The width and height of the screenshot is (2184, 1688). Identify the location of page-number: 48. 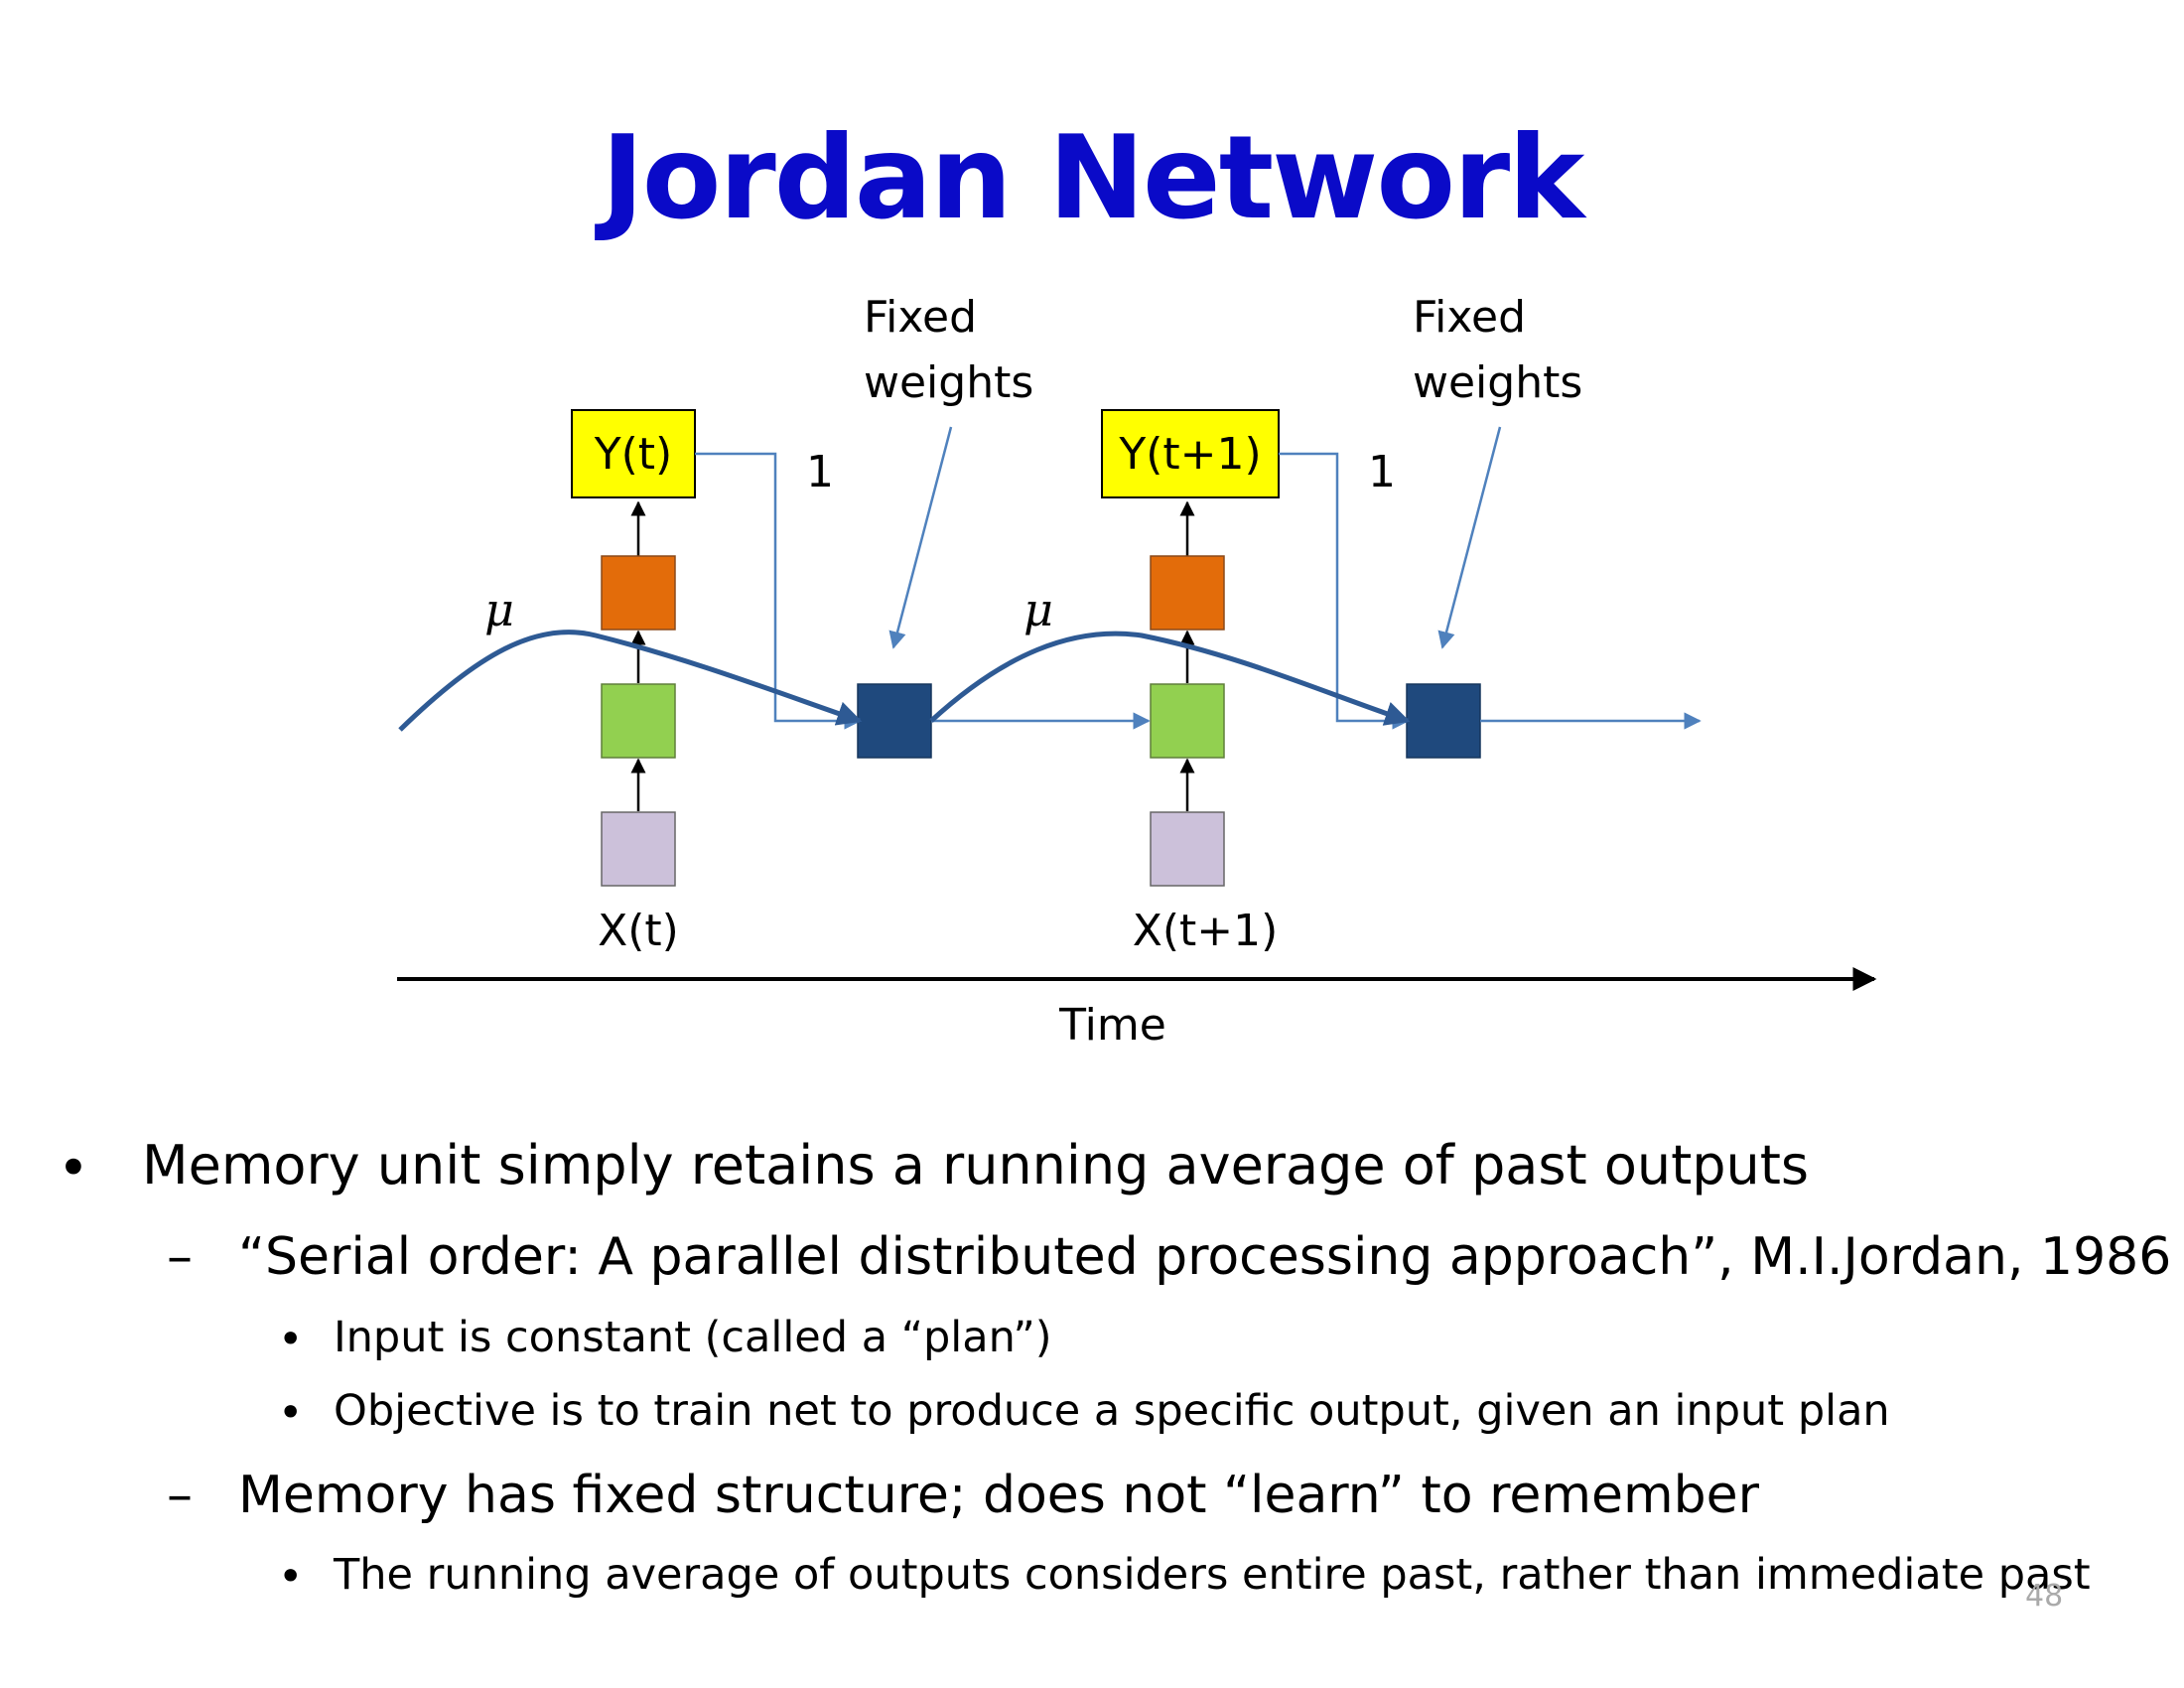
(2044, 1596).